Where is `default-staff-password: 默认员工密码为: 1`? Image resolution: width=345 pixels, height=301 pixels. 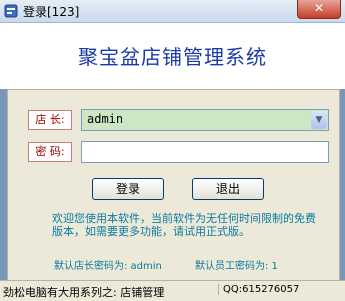
default-staff-password: 默认员工密码为: 1 is located at coordinates (236, 266).